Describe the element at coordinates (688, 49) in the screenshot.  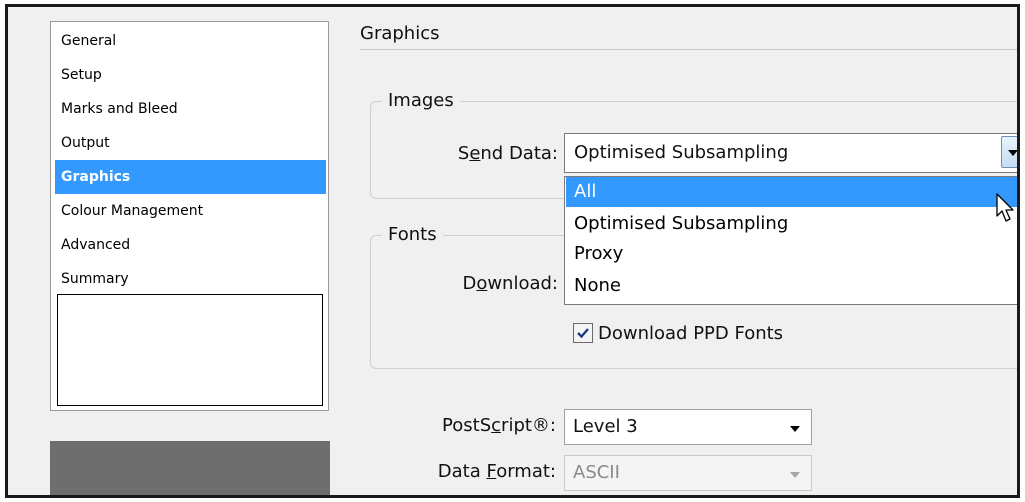
I see `section-divider` at that location.